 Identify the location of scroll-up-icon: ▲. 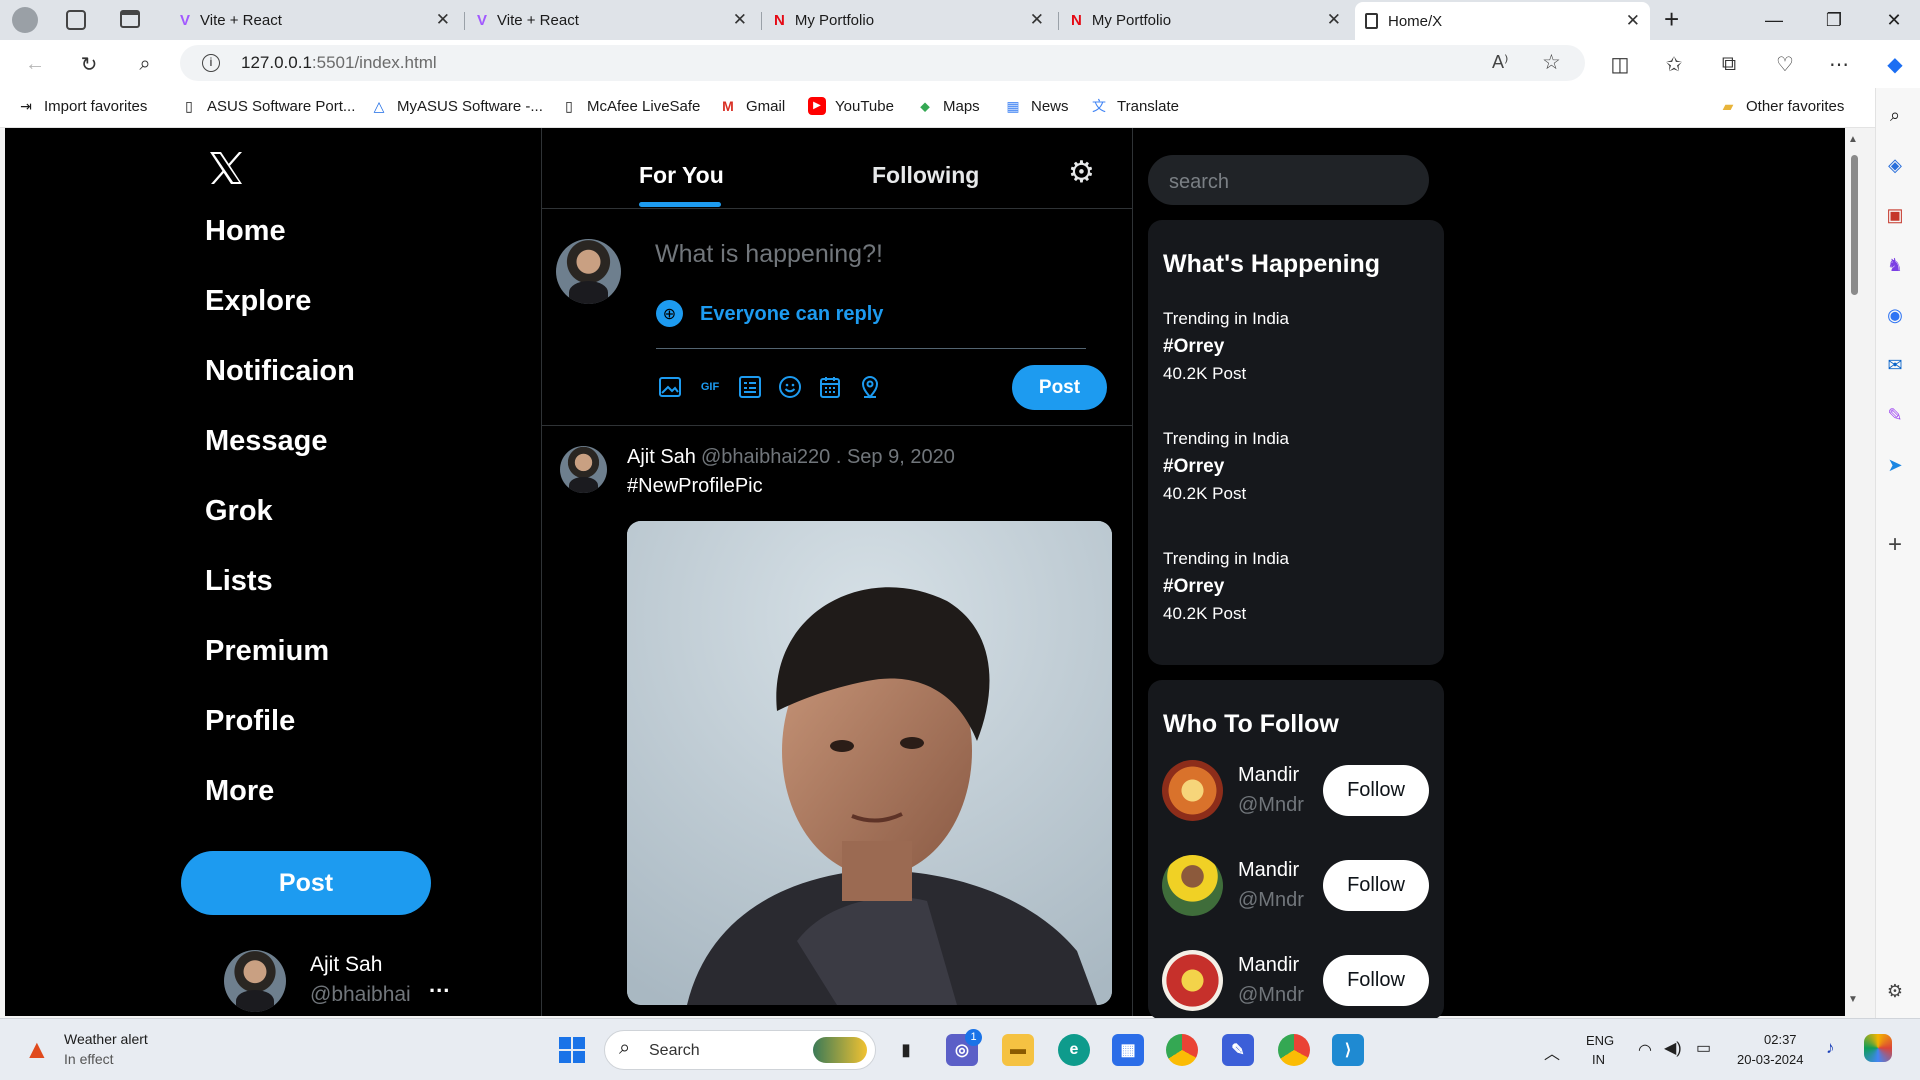
(1853, 139).